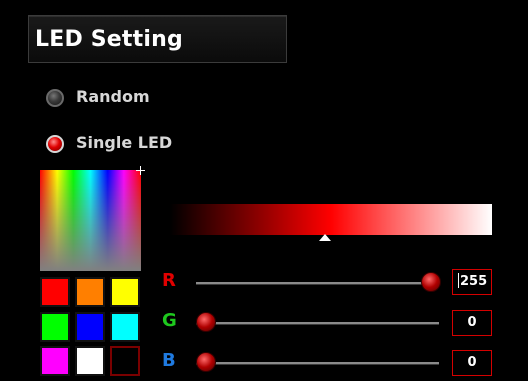 This screenshot has width=528, height=381. I want to click on green-channel-label: G, so click(169, 320).